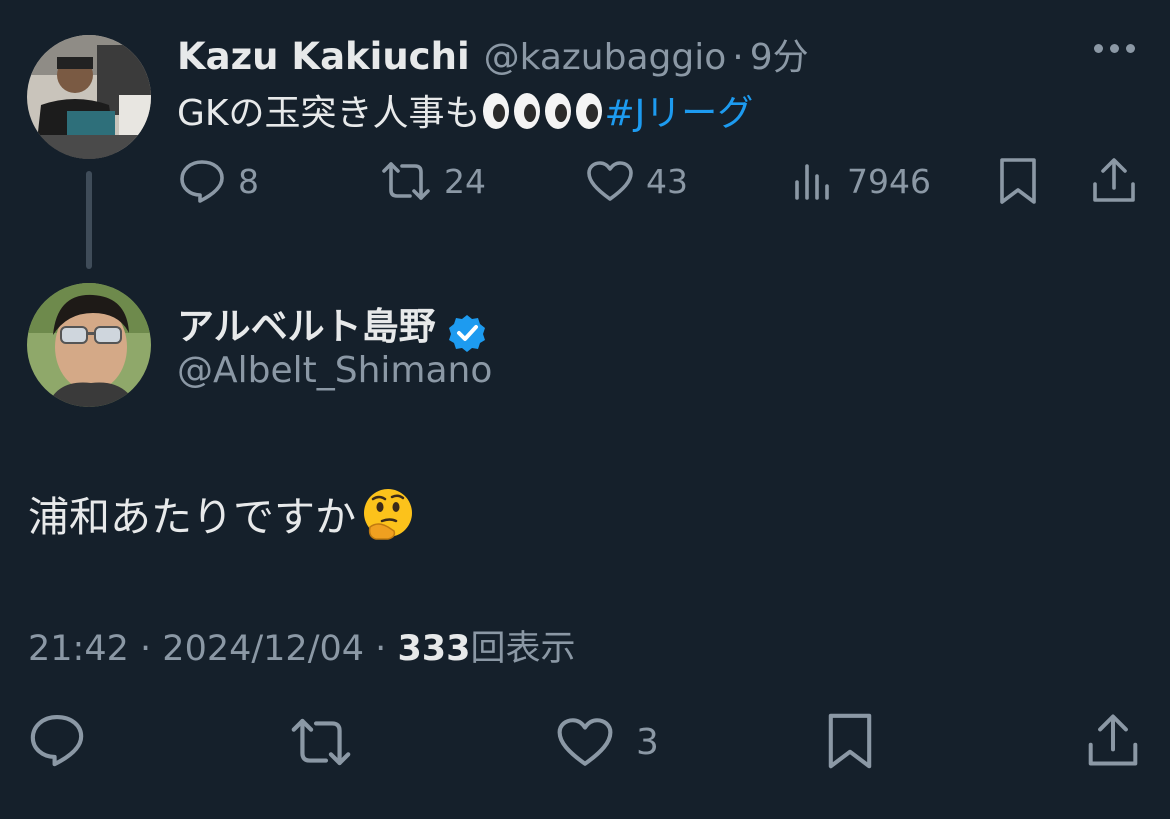 This screenshot has height=819, width=1170. I want to click on reply-like-button: 3, so click(607, 742).